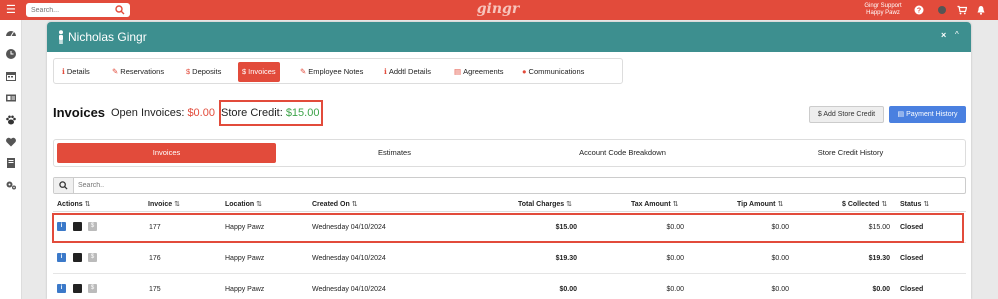 The image size is (998, 299). What do you see at coordinates (914, 204) in the screenshot?
I see `col-status: Status ⇅` at bounding box center [914, 204].